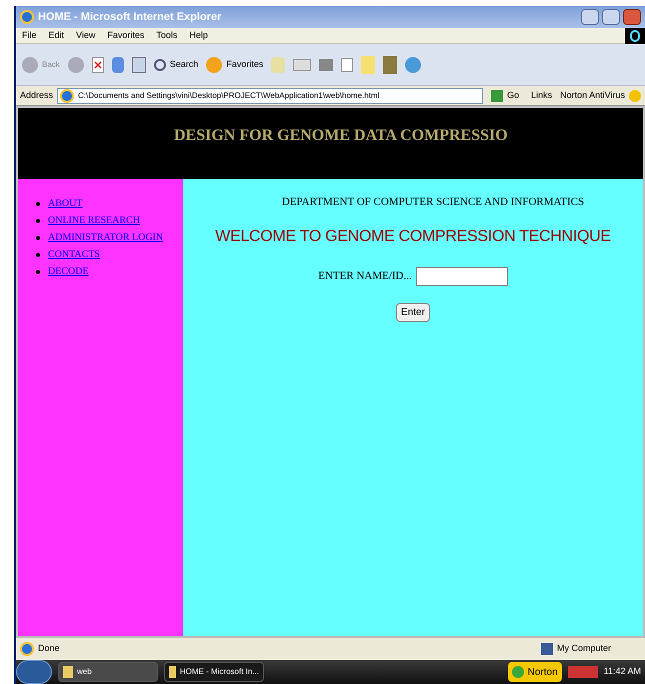  Describe the element at coordinates (167, 35) in the screenshot. I see `menu-item: Tools` at that location.